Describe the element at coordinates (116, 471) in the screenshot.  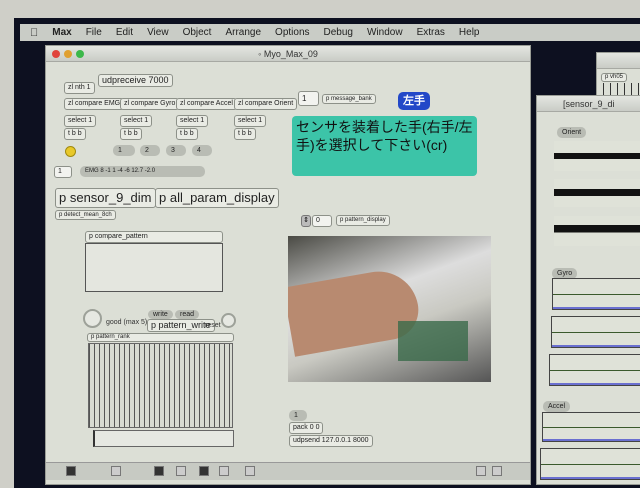
I see `presentation-icon` at that location.